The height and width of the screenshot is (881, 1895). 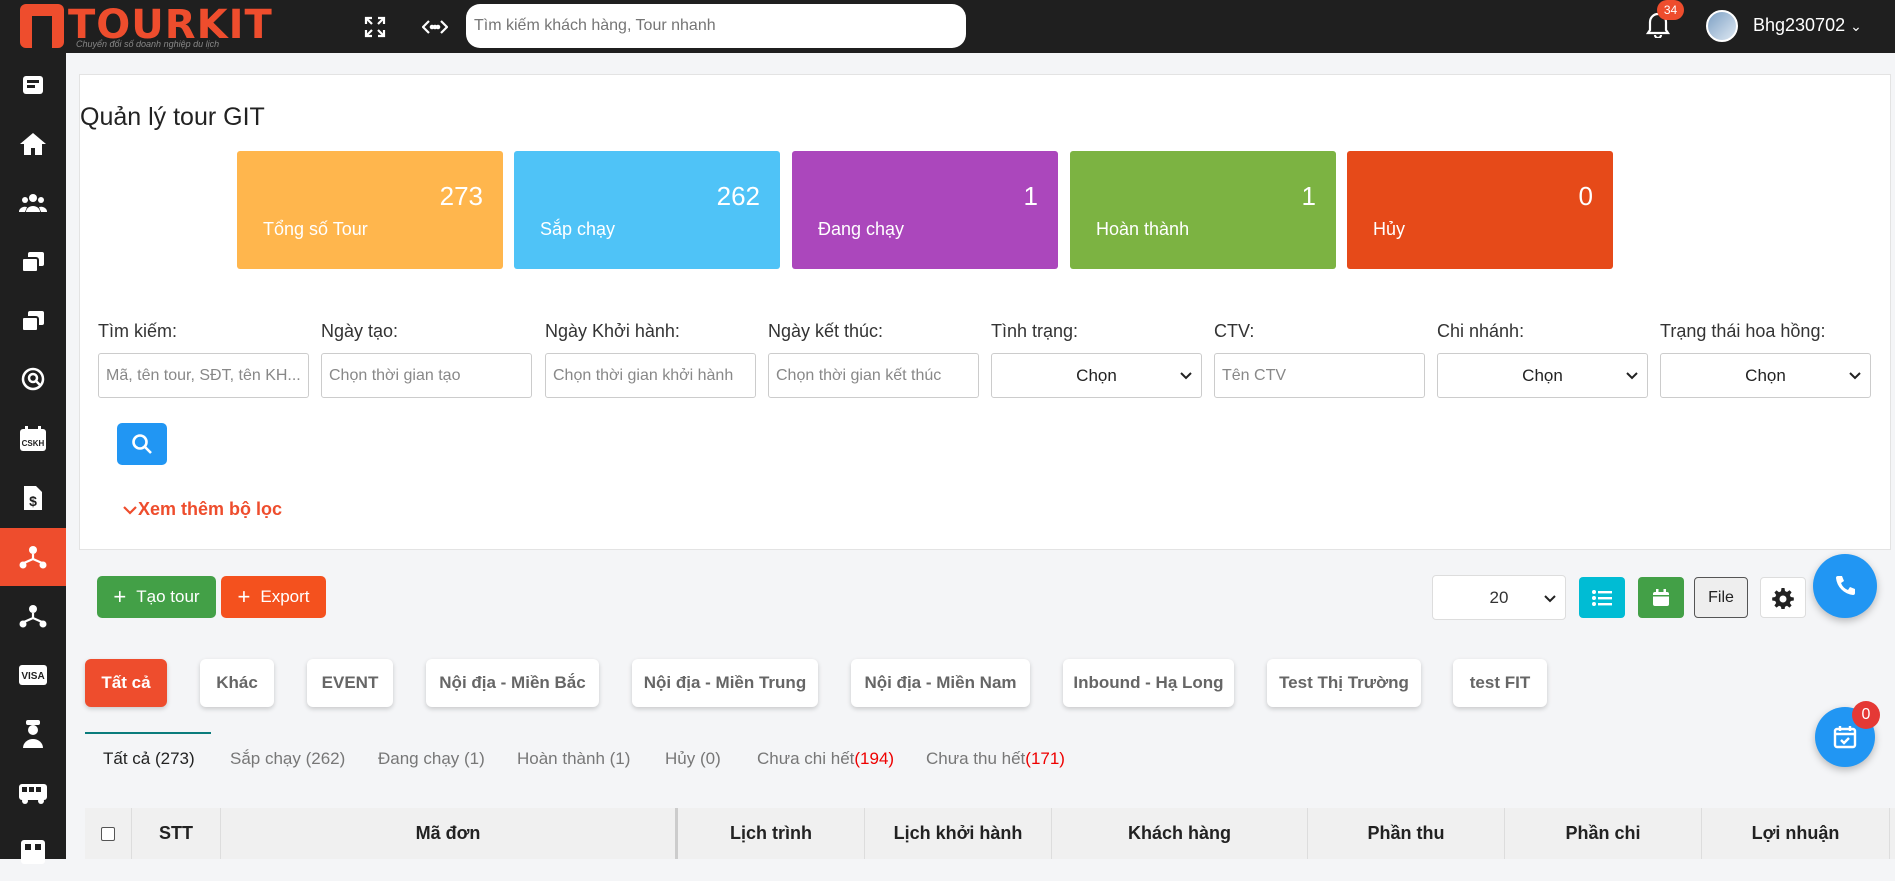 I want to click on chevron-down-icon: ⌄, so click(x=1856, y=26).